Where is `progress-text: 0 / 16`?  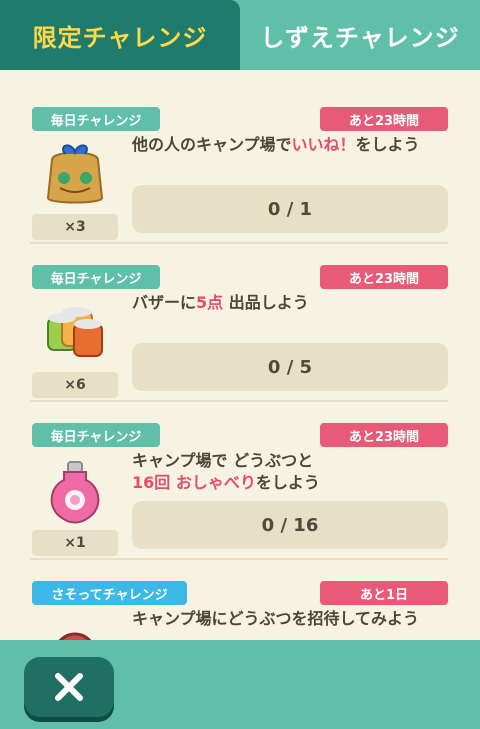
progress-text: 0 / 16 is located at coordinates (290, 525).